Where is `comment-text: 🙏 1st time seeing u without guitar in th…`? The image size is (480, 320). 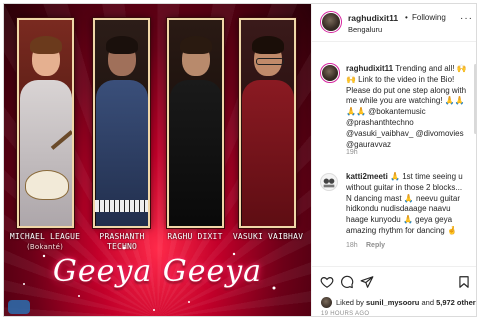 comment-text: 🙏 1st time seeing u without guitar in th… is located at coordinates (404, 203).